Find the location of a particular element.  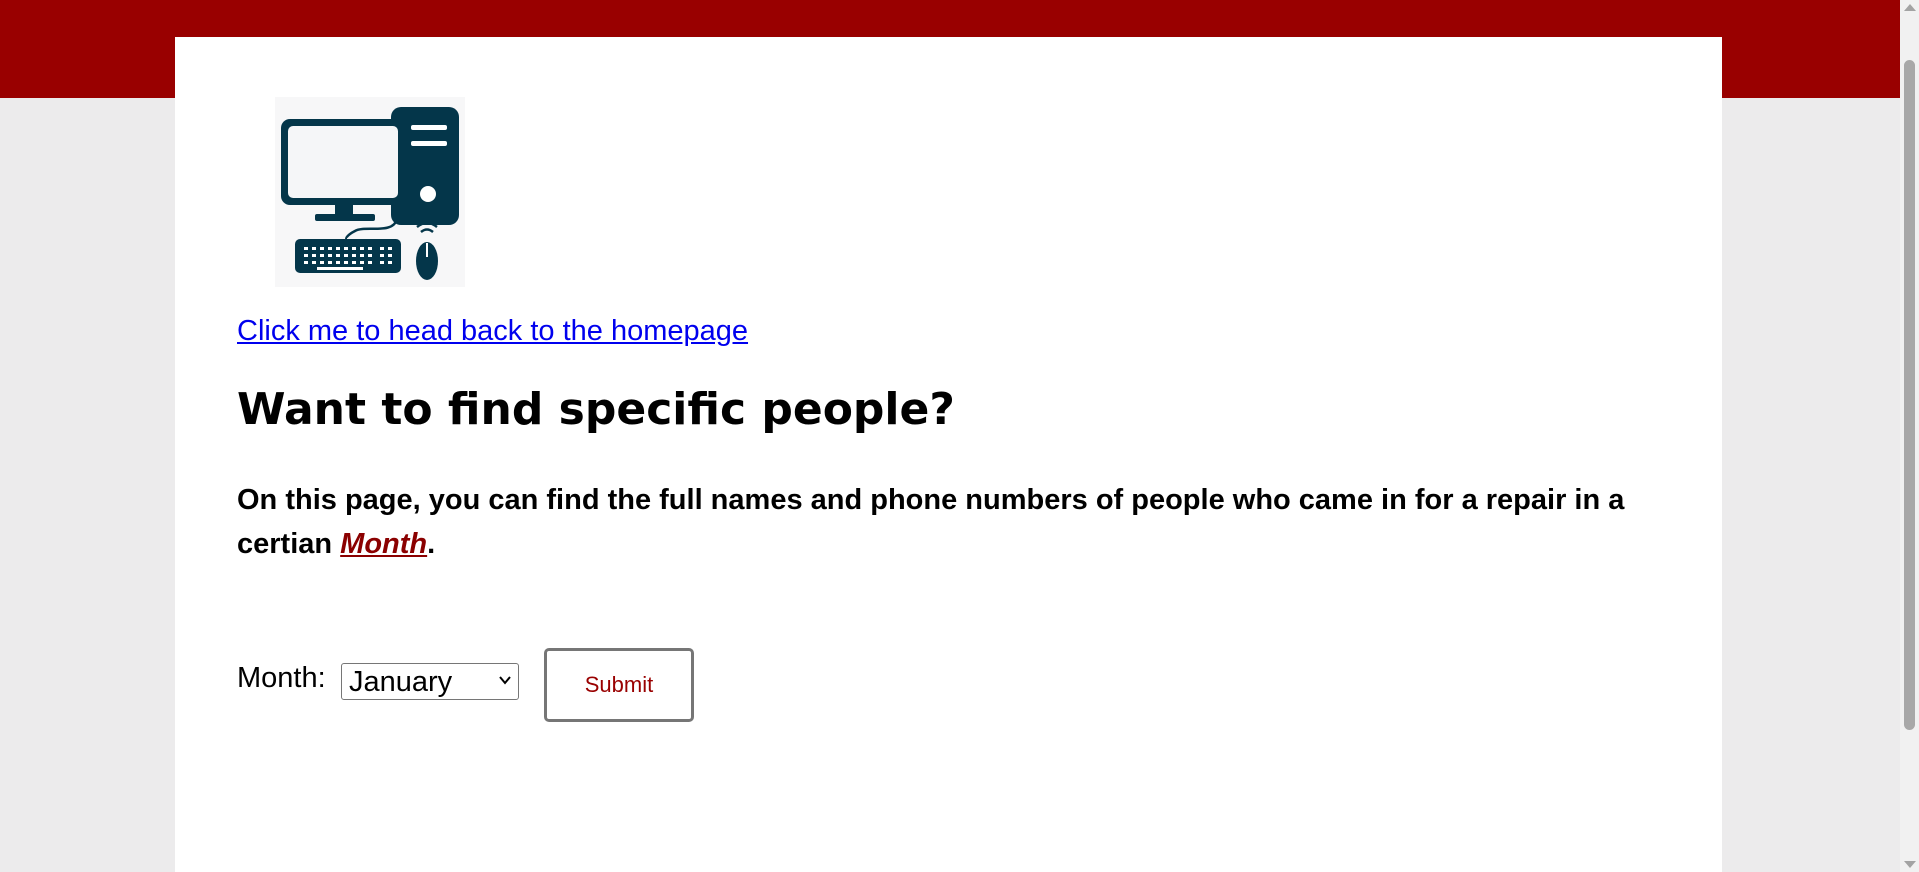

scroll-up-arrow-icon is located at coordinates (1910, 7).